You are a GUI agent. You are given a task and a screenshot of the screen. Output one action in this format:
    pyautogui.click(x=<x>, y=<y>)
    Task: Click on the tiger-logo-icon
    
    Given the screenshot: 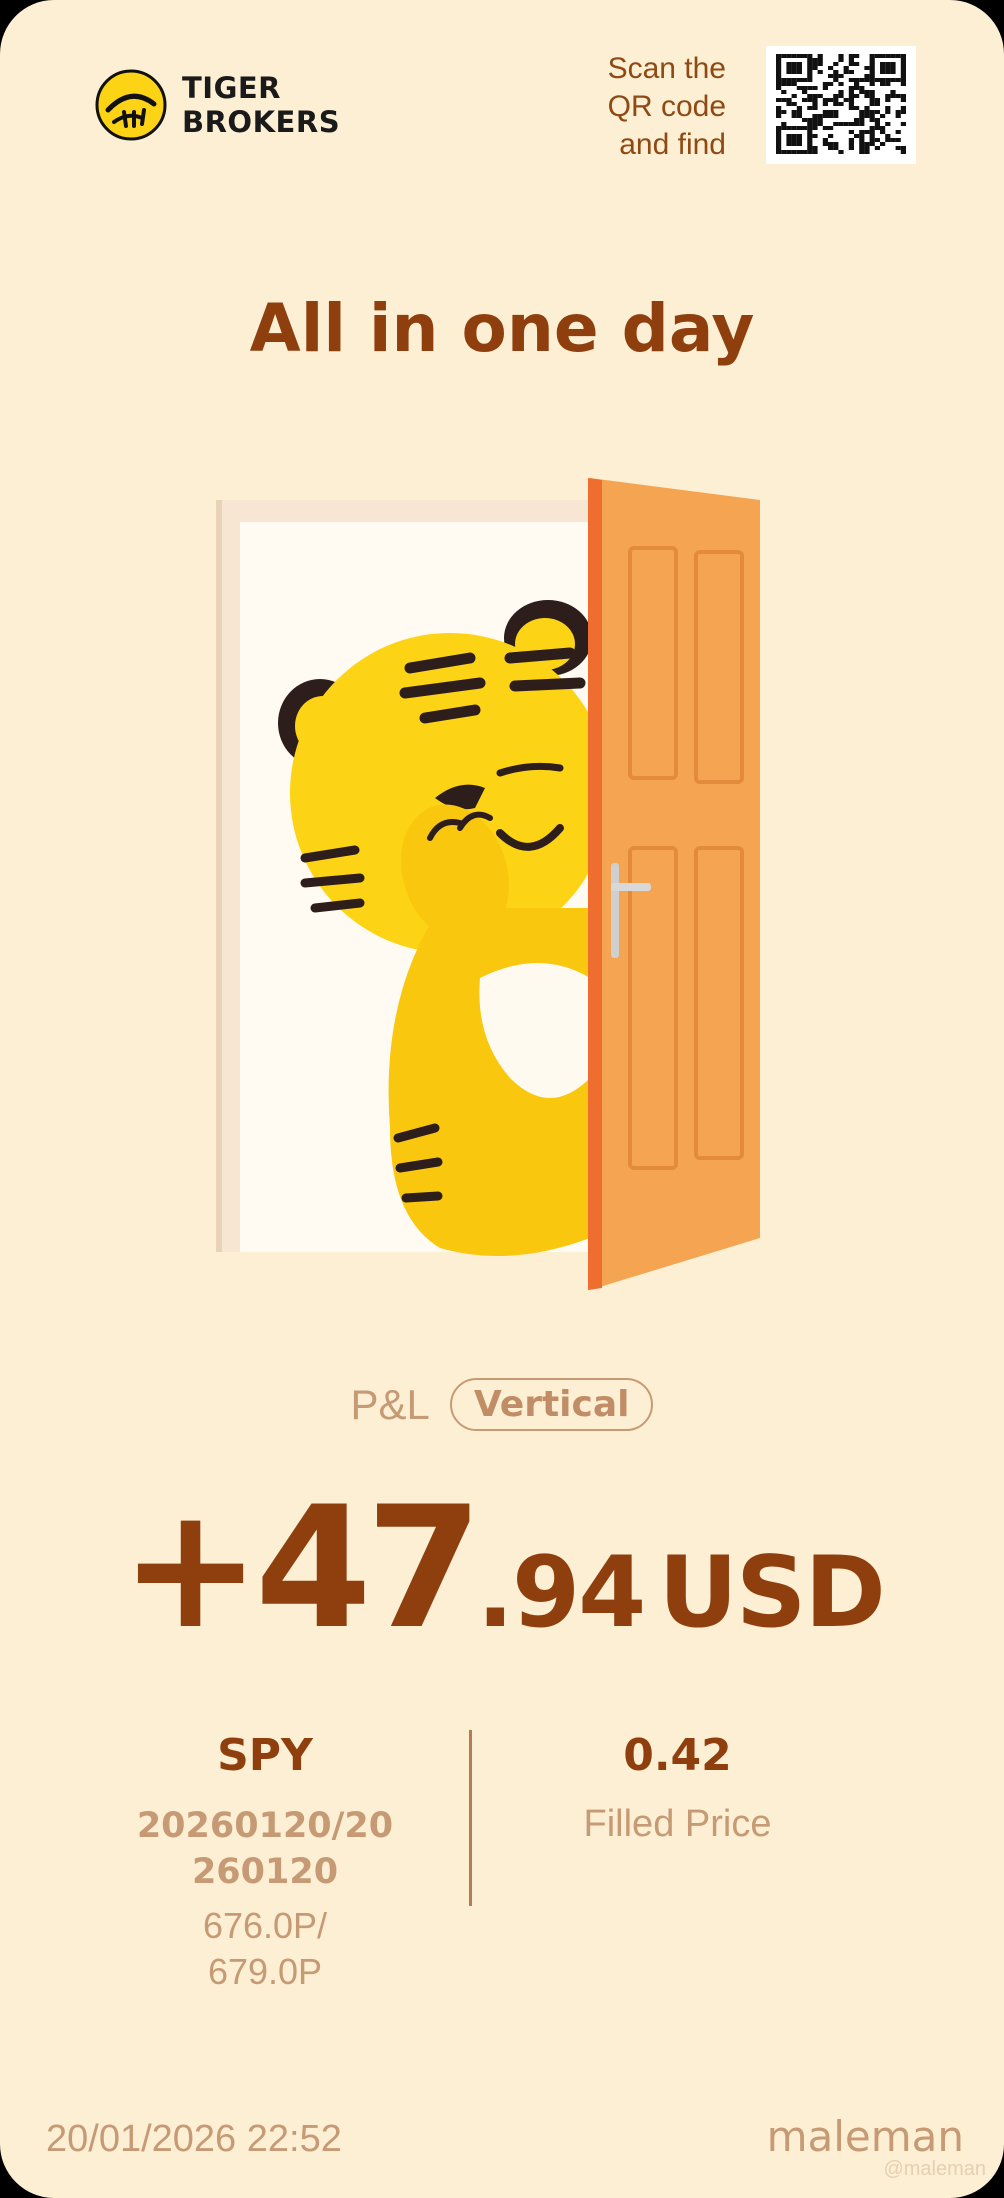 What is the action you would take?
    pyautogui.click(x=131, y=105)
    